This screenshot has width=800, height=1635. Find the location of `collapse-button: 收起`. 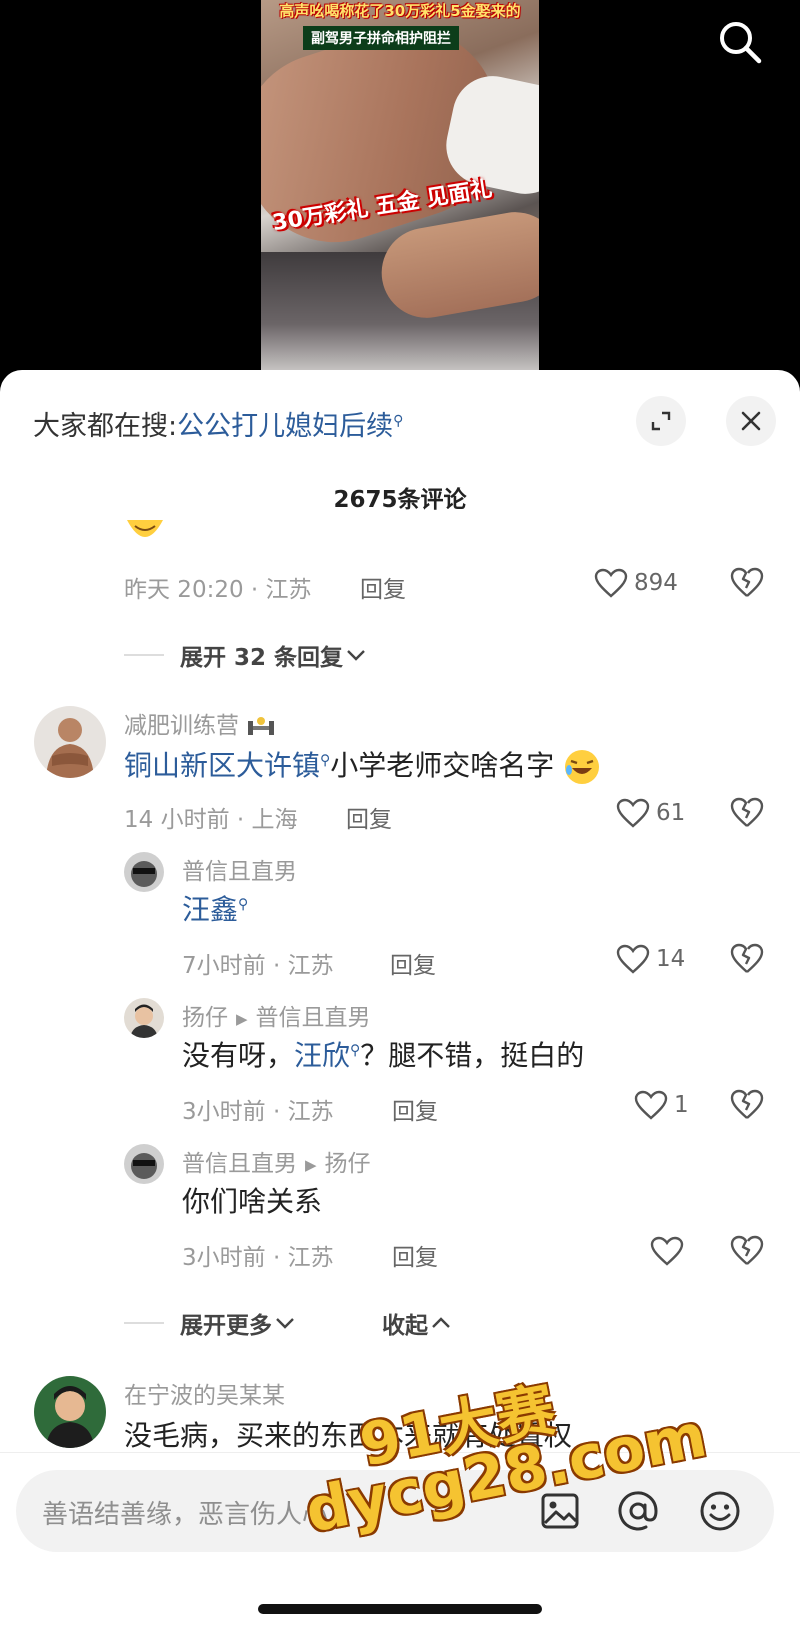

collapse-button: 收起 is located at coordinates (418, 1323).